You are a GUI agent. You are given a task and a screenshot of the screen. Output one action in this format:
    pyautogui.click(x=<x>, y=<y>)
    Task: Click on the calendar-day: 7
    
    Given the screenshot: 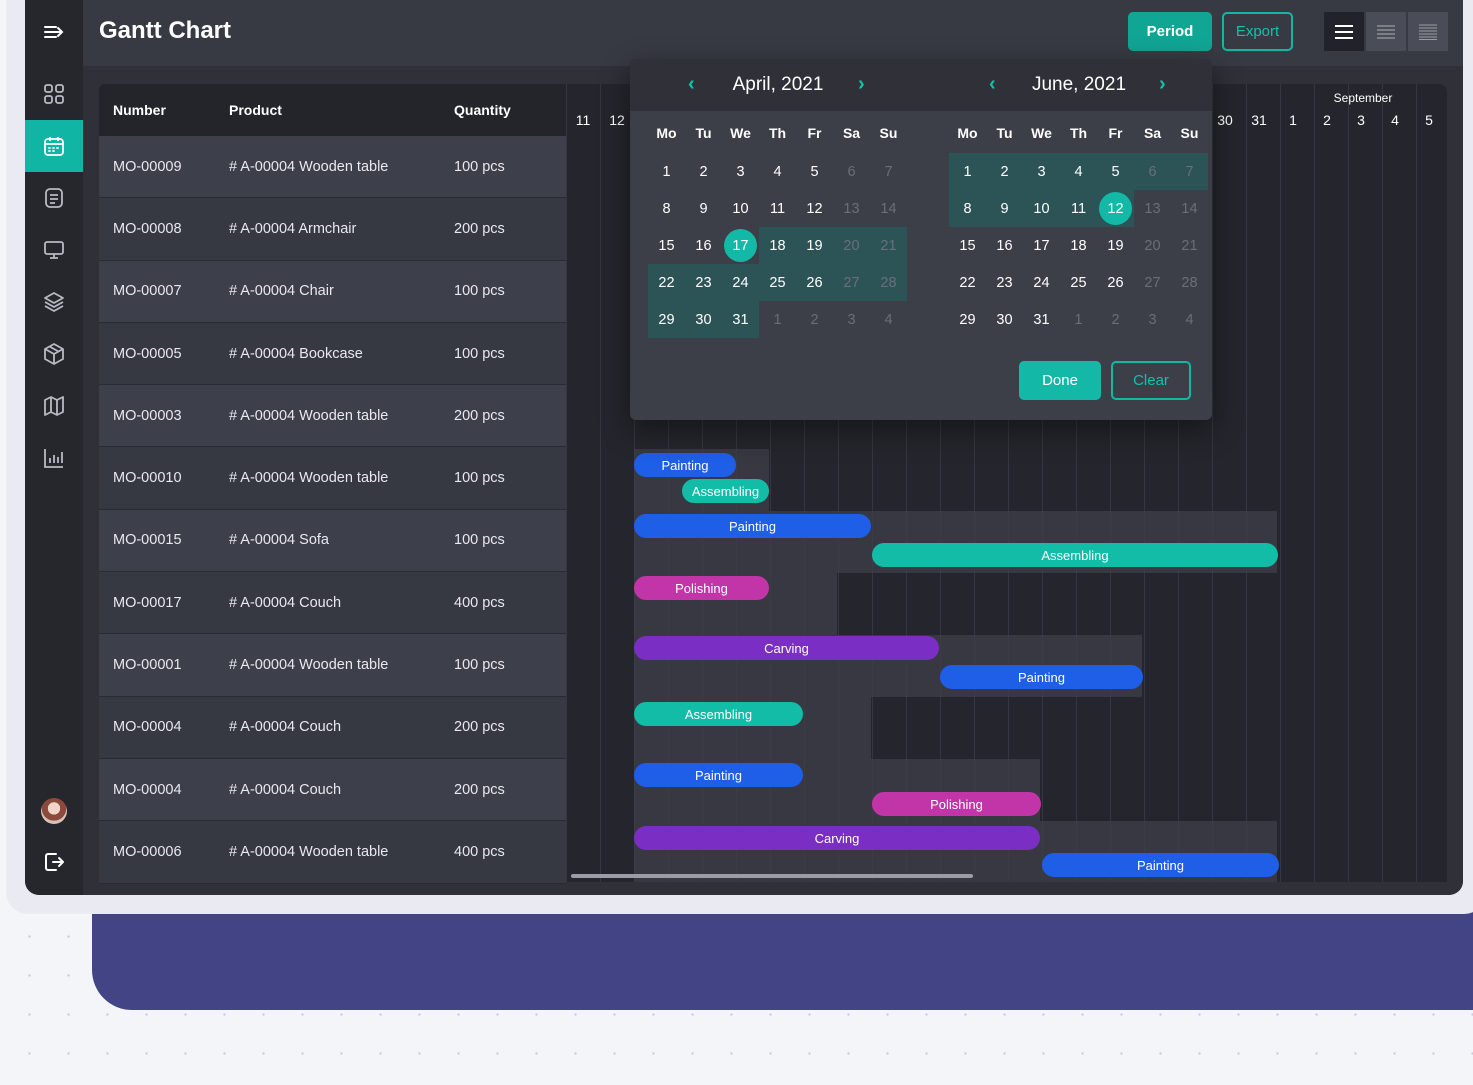 What is the action you would take?
    pyautogui.click(x=1189, y=171)
    